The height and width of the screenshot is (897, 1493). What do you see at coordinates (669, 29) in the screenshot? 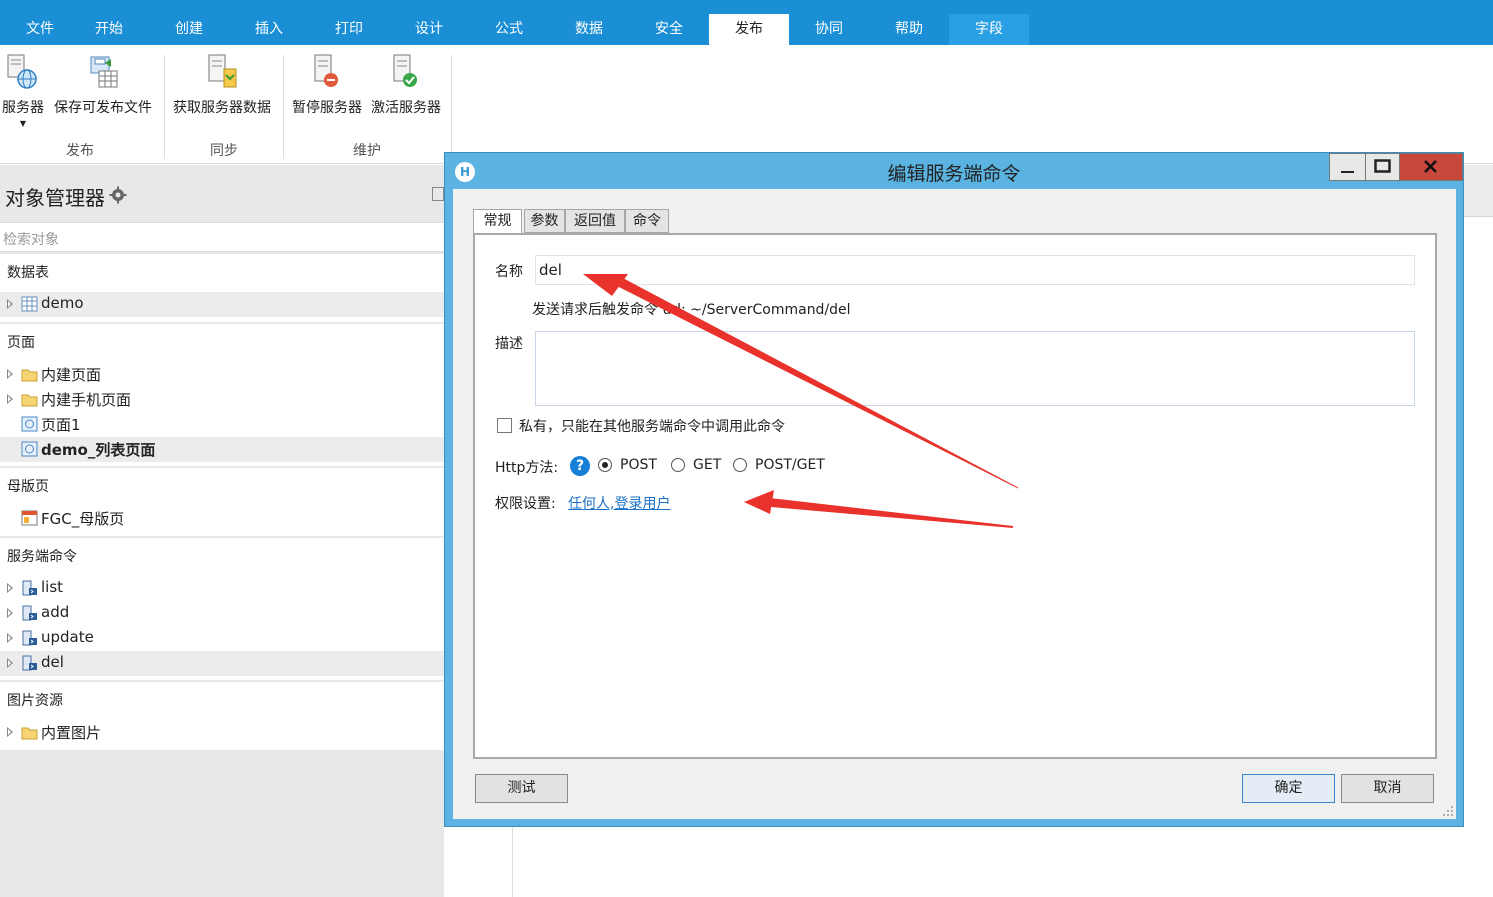
I see `tab-security: 安全` at bounding box center [669, 29].